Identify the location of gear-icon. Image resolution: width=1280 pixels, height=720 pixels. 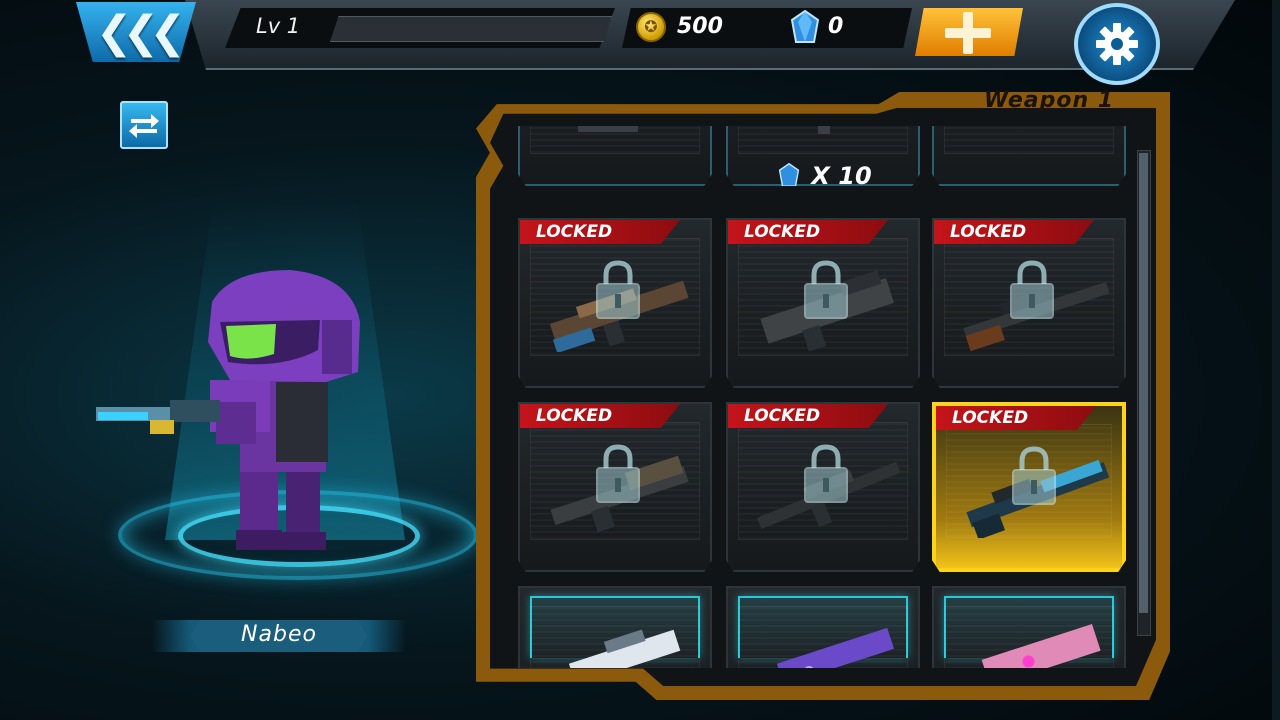
(1117, 44).